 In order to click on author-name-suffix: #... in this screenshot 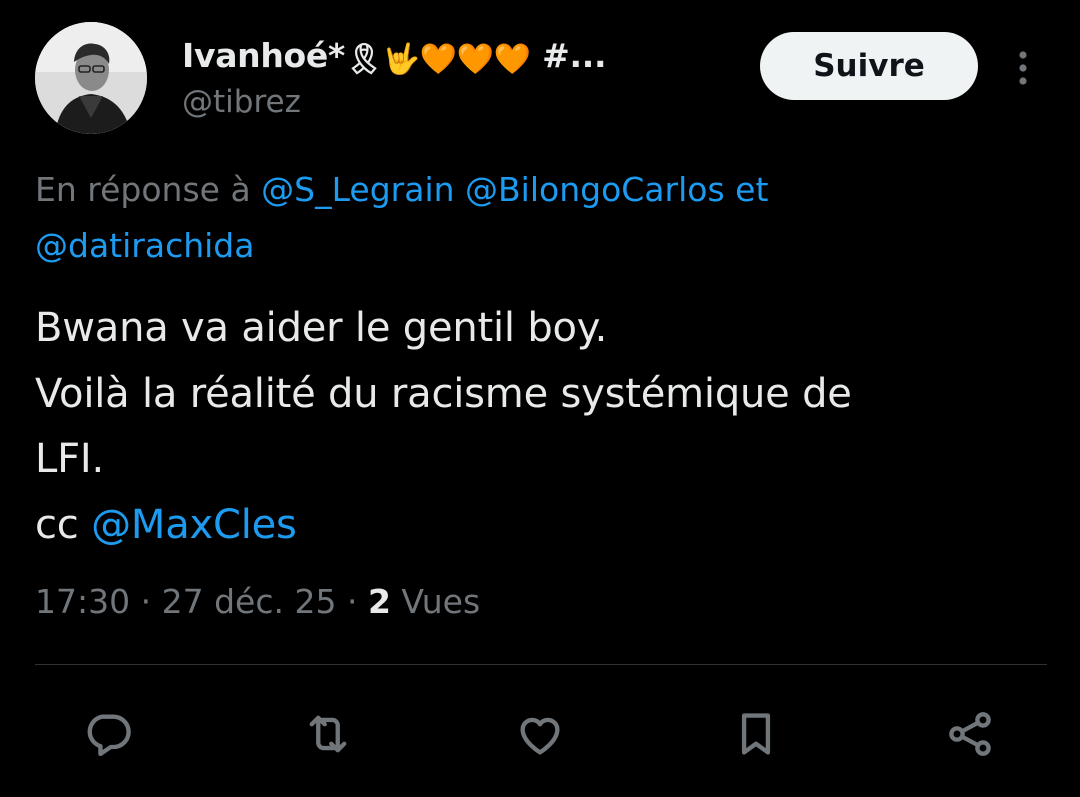, I will do `click(568, 55)`.